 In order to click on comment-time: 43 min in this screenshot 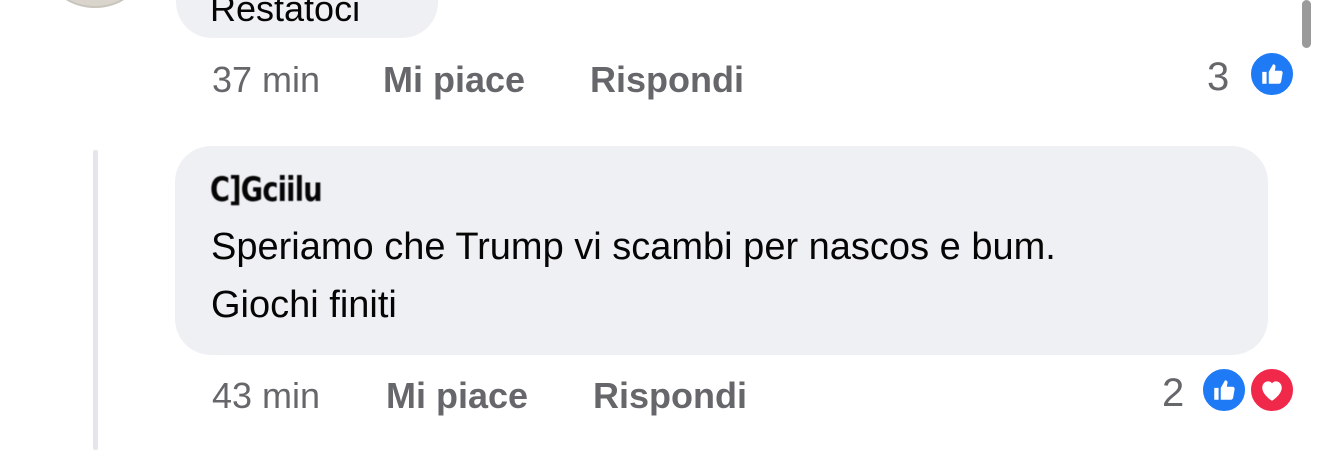, I will do `click(266, 396)`.